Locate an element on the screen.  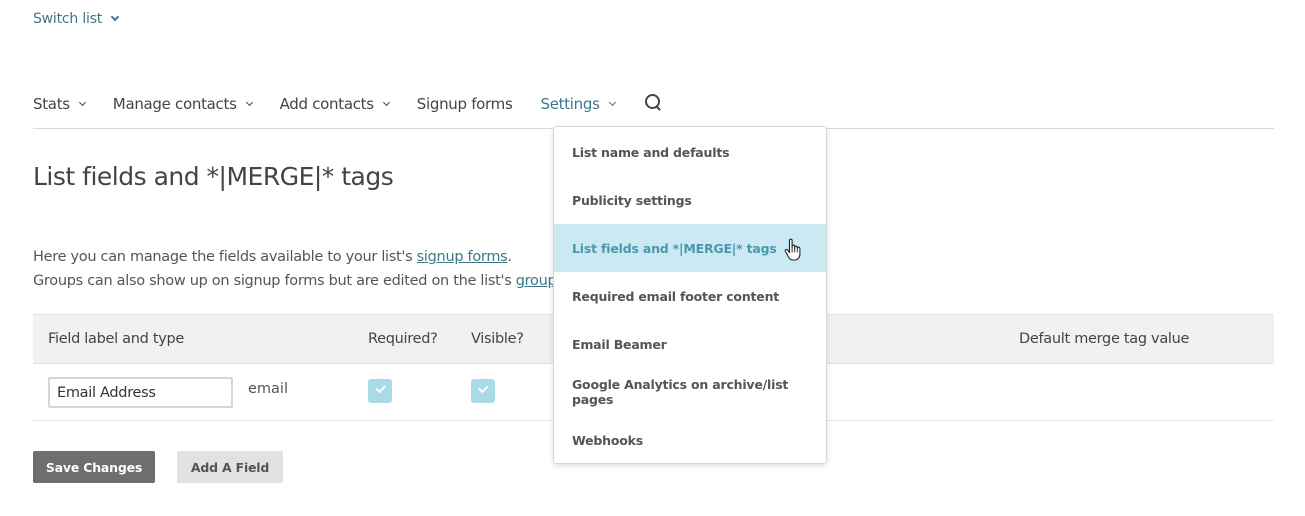
menu-item-publicity-settings: Publicity settings is located at coordinates (690, 200).